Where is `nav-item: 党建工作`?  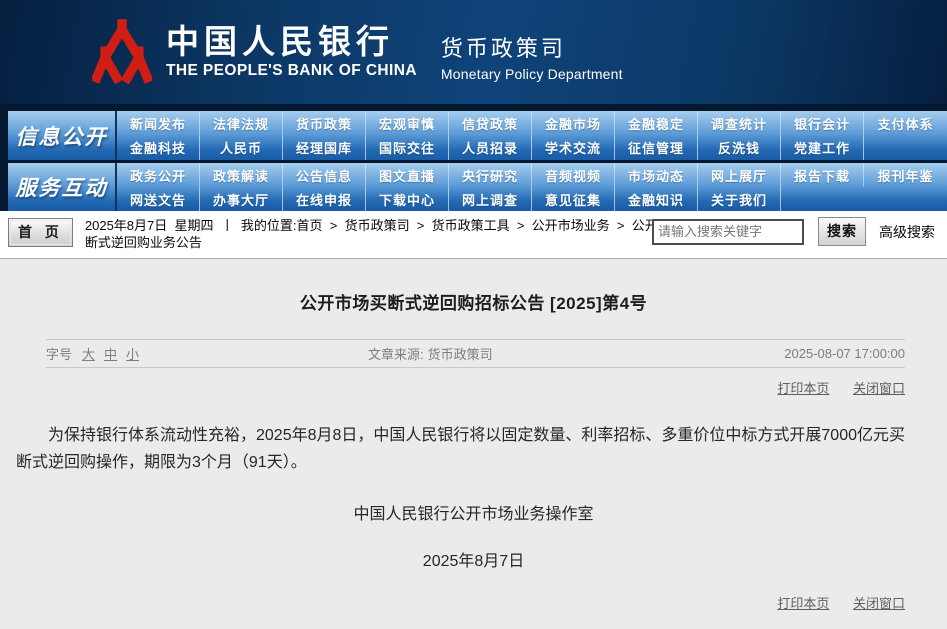
nav-item: 党建工作 is located at coordinates (822, 147).